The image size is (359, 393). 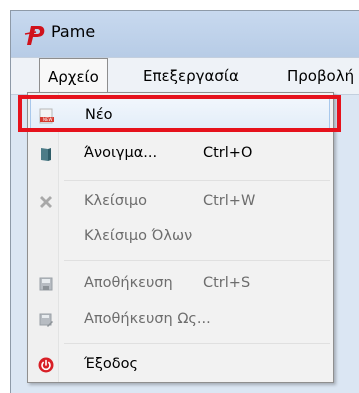 I want to click on menu-bar: Αρχείο Επεξεργασία Προβολή, so click(x=185, y=76).